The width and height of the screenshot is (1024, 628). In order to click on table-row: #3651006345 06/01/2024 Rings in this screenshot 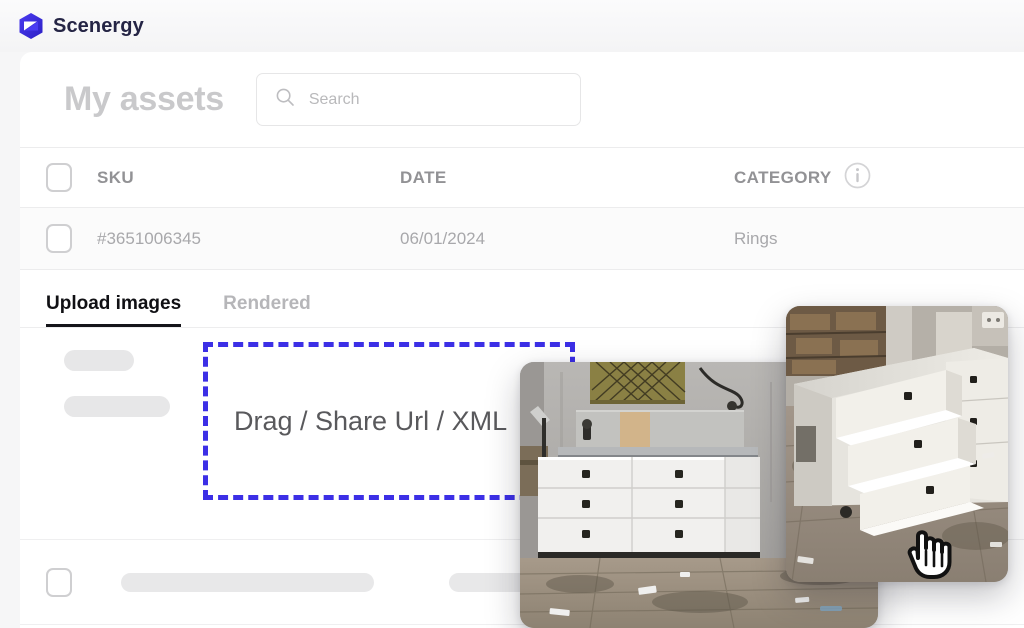, I will do `click(522, 239)`.